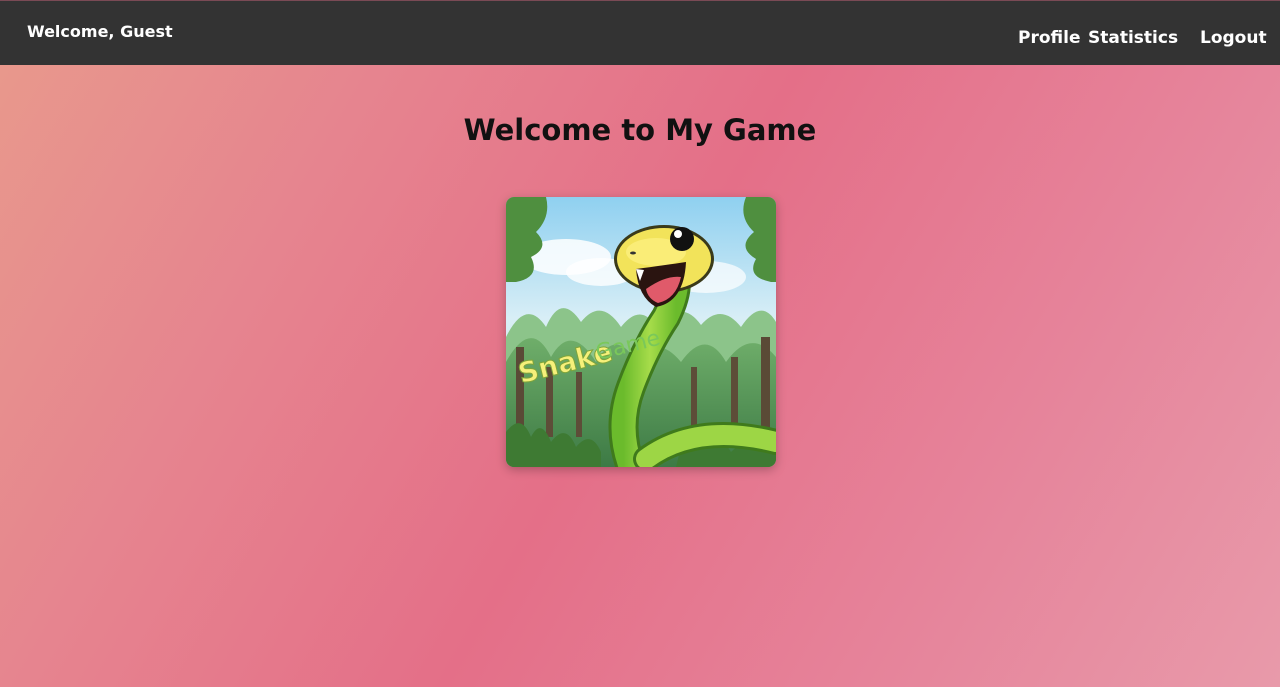 Image resolution: width=1280 pixels, height=687 pixels. I want to click on nav-logout-link: Logout, so click(1233, 38).